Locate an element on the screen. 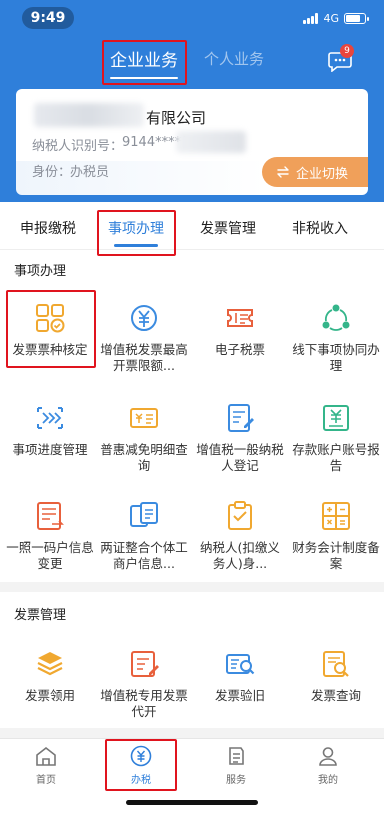 The height and width of the screenshot is (814, 384). item-label: 存款账户账号报告 is located at coordinates (336, 457).